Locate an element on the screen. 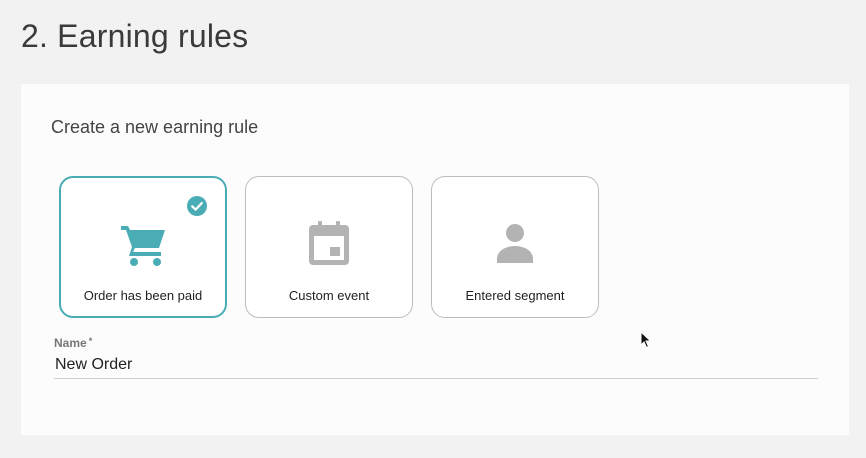  rule-type-label: Entered segment is located at coordinates (515, 295).